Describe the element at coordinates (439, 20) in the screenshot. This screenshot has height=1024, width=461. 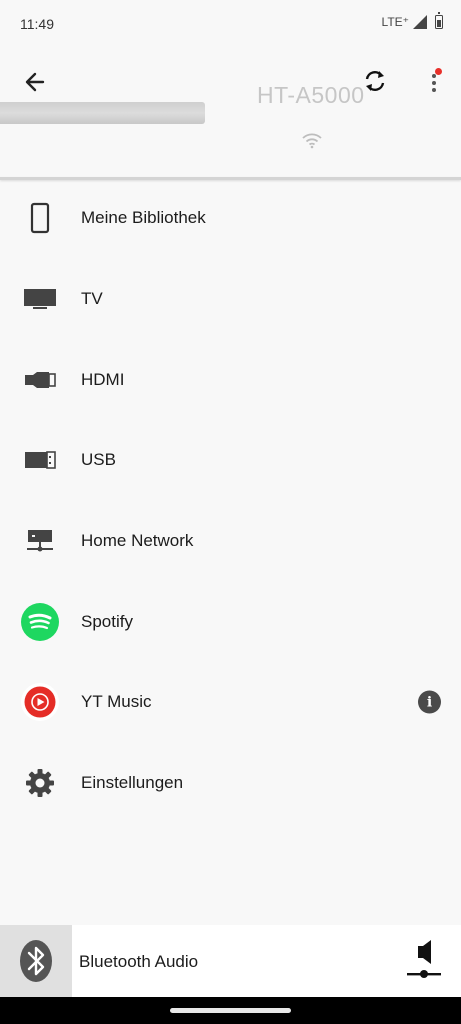
I see `battery-icon` at that location.